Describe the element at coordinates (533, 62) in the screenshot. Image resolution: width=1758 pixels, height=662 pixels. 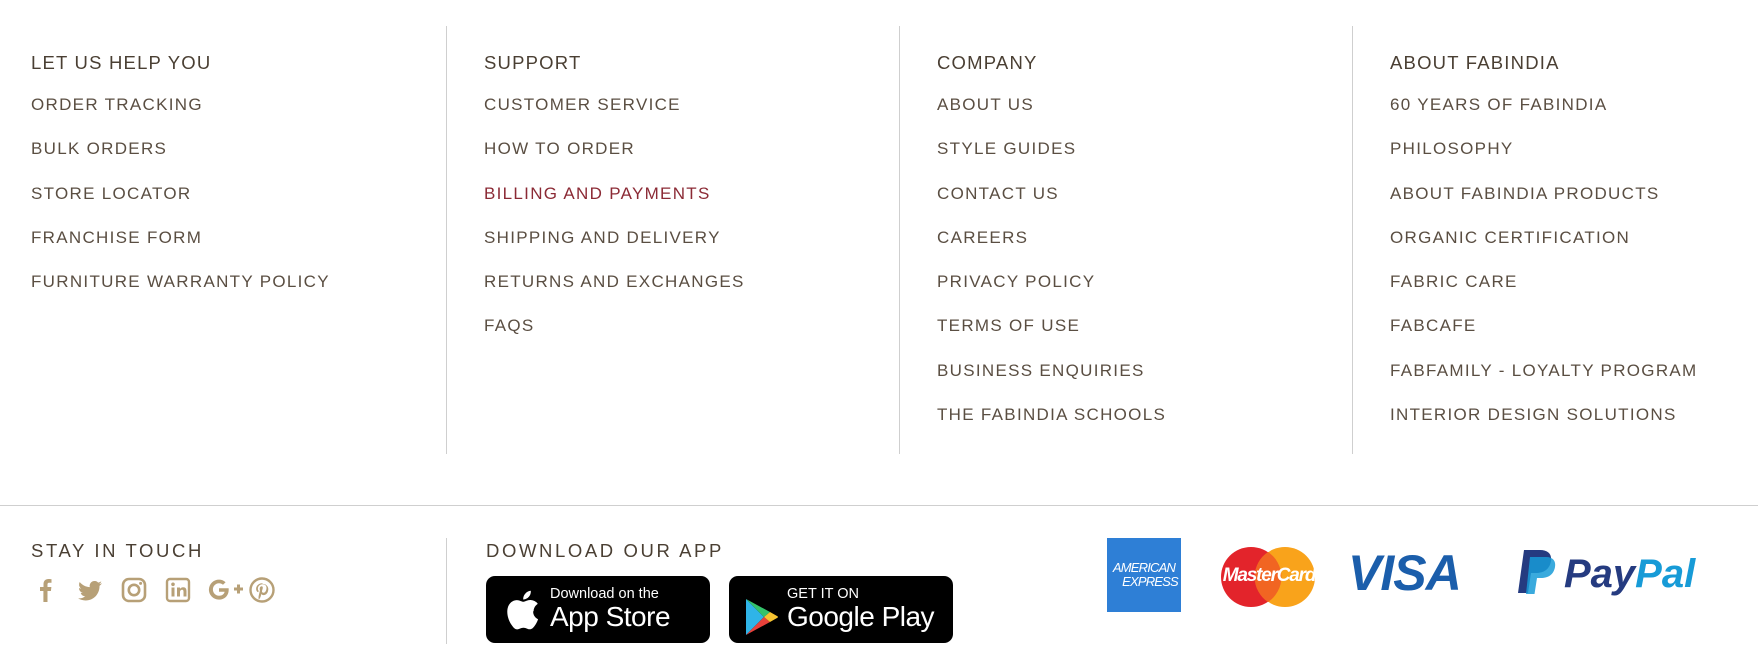
I see `column-title: SUPPORT` at that location.